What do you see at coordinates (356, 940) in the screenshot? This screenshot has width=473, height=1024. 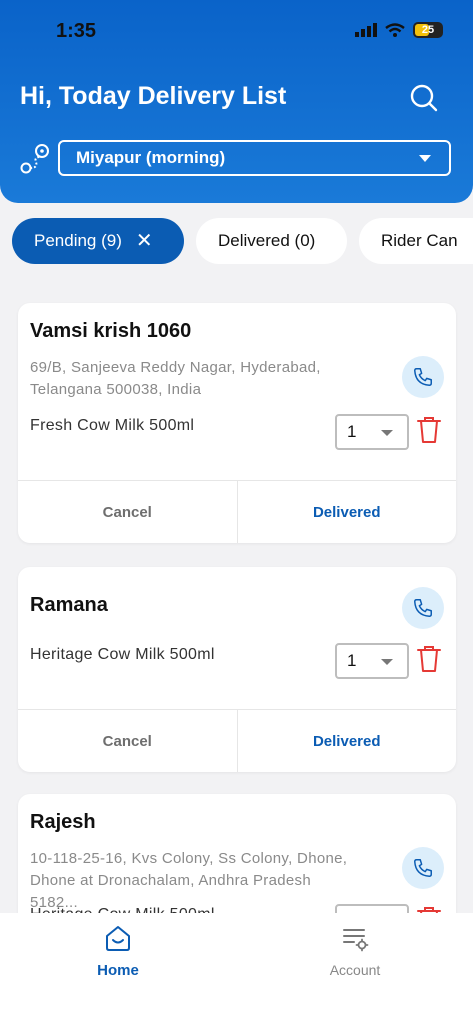 I see `account-settings-icon` at bounding box center [356, 940].